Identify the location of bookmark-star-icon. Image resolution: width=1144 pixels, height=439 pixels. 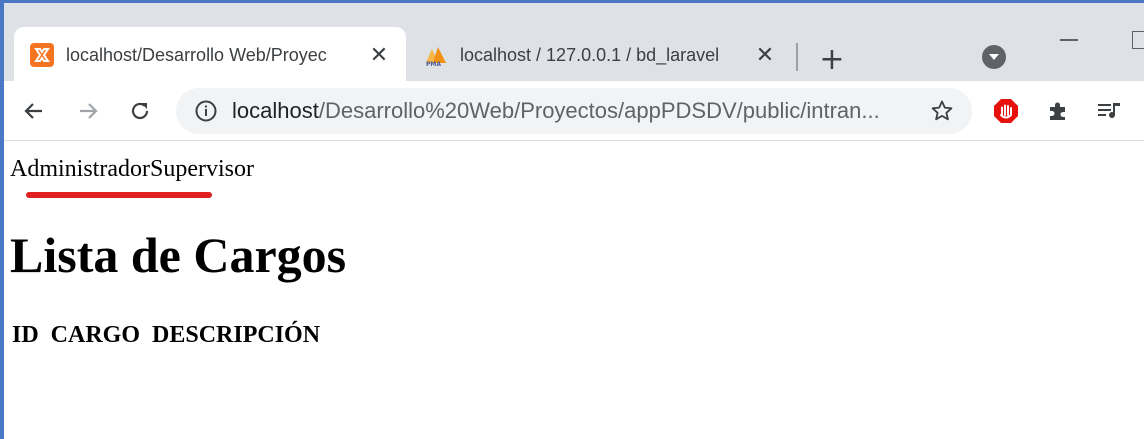
(942, 111).